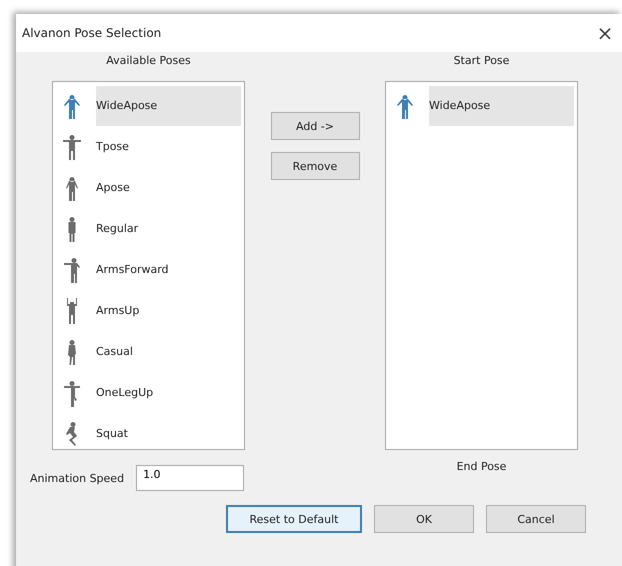  Describe the element at coordinates (148, 392) in the screenshot. I see `pose-item: OneLegUp` at that location.